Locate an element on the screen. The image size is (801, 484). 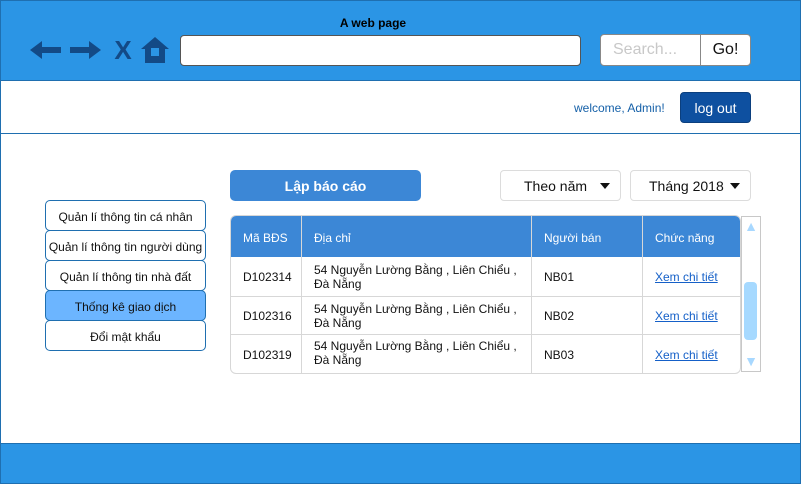
table-row-id: D102314 is located at coordinates (267, 276).